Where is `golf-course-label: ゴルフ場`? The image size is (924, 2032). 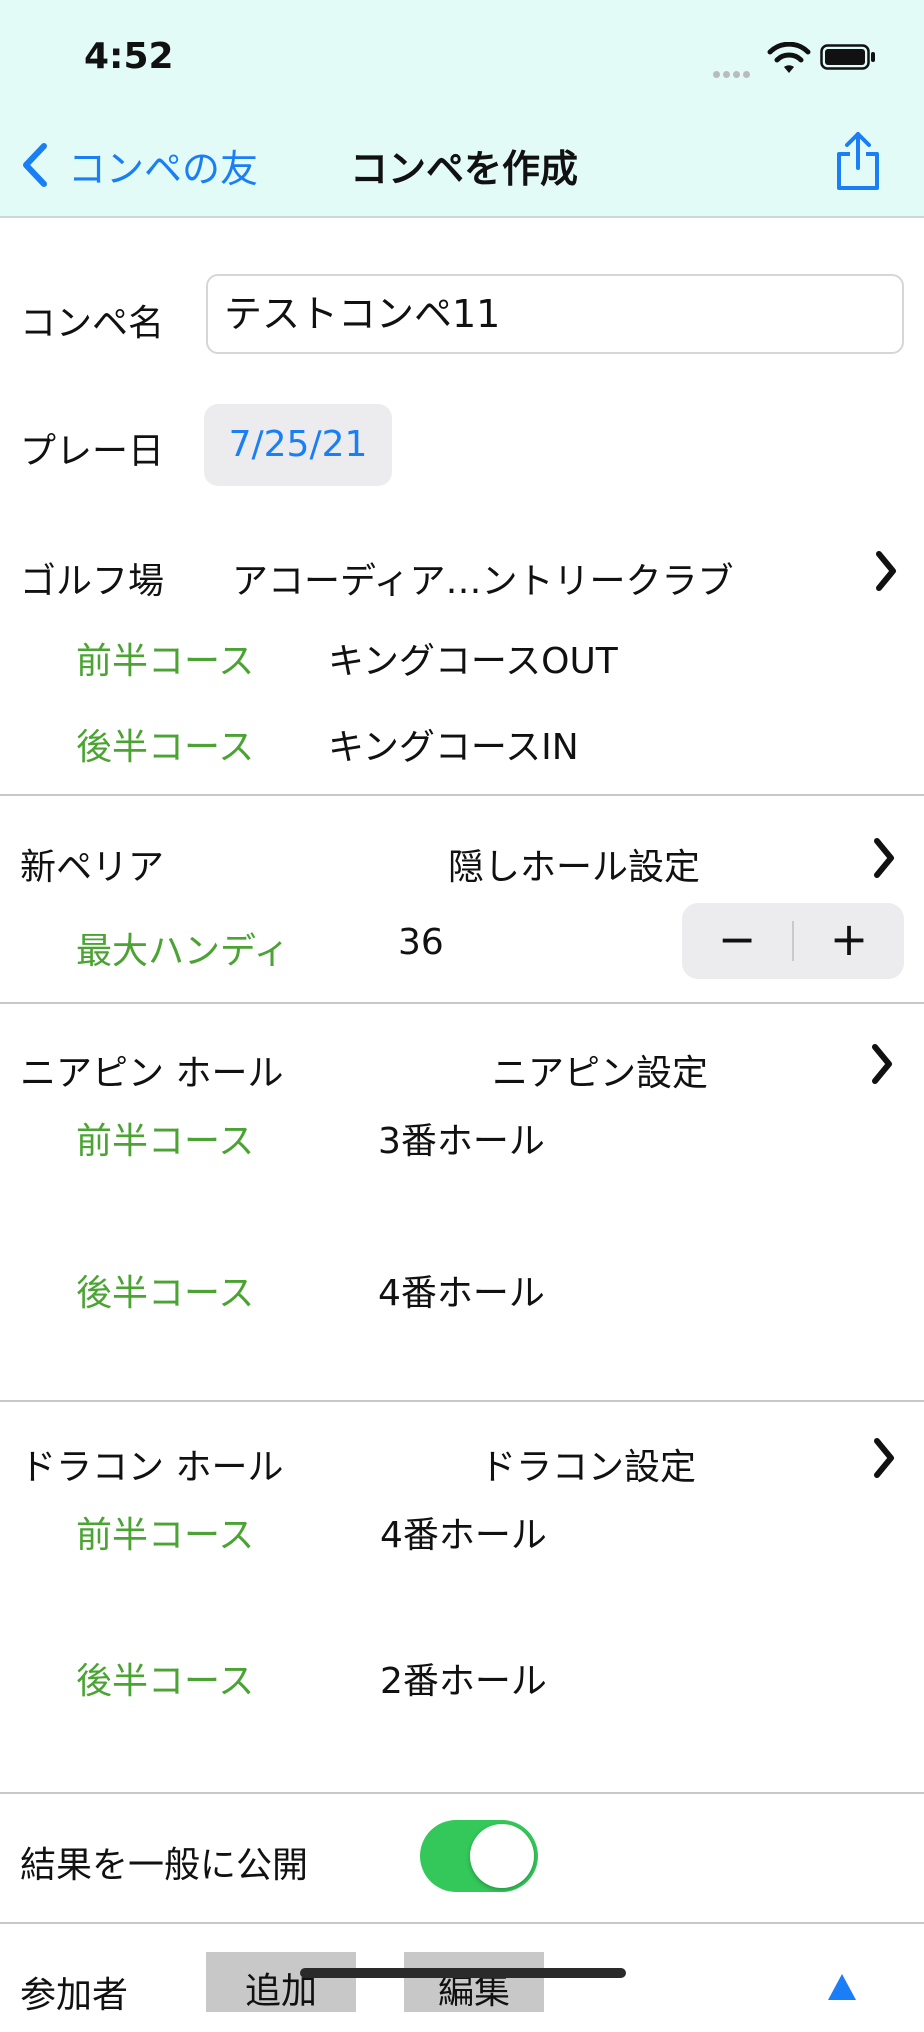
golf-course-label: ゴルフ場 is located at coordinates (92, 581).